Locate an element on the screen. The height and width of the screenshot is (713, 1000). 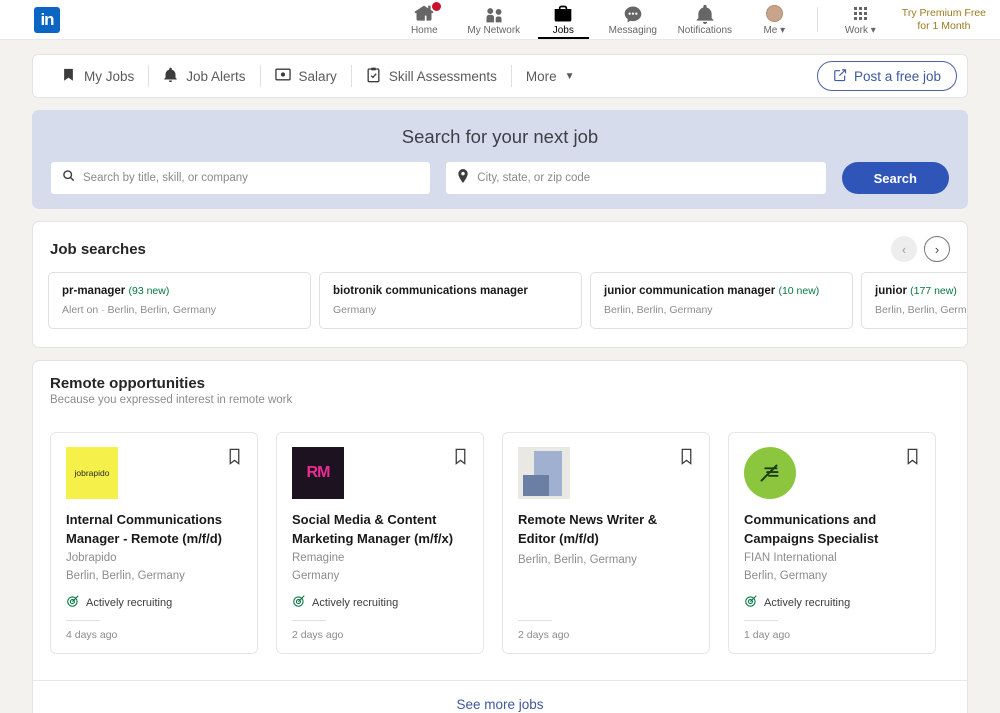
subnav-item-my-jobs: My Jobs is located at coordinates (97, 76).